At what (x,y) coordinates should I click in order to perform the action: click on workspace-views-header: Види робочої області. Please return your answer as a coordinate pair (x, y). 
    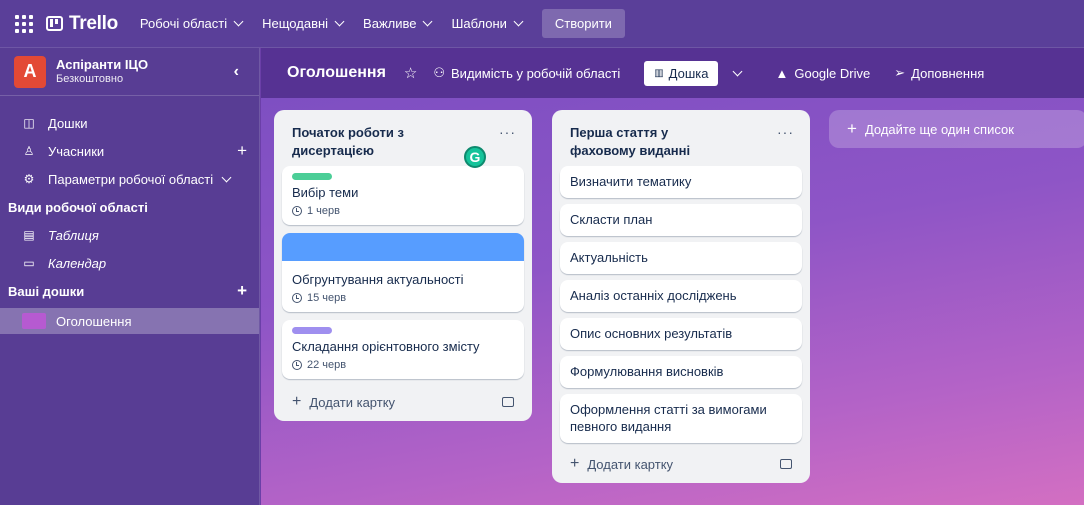
    Looking at the image, I should click on (78, 207).